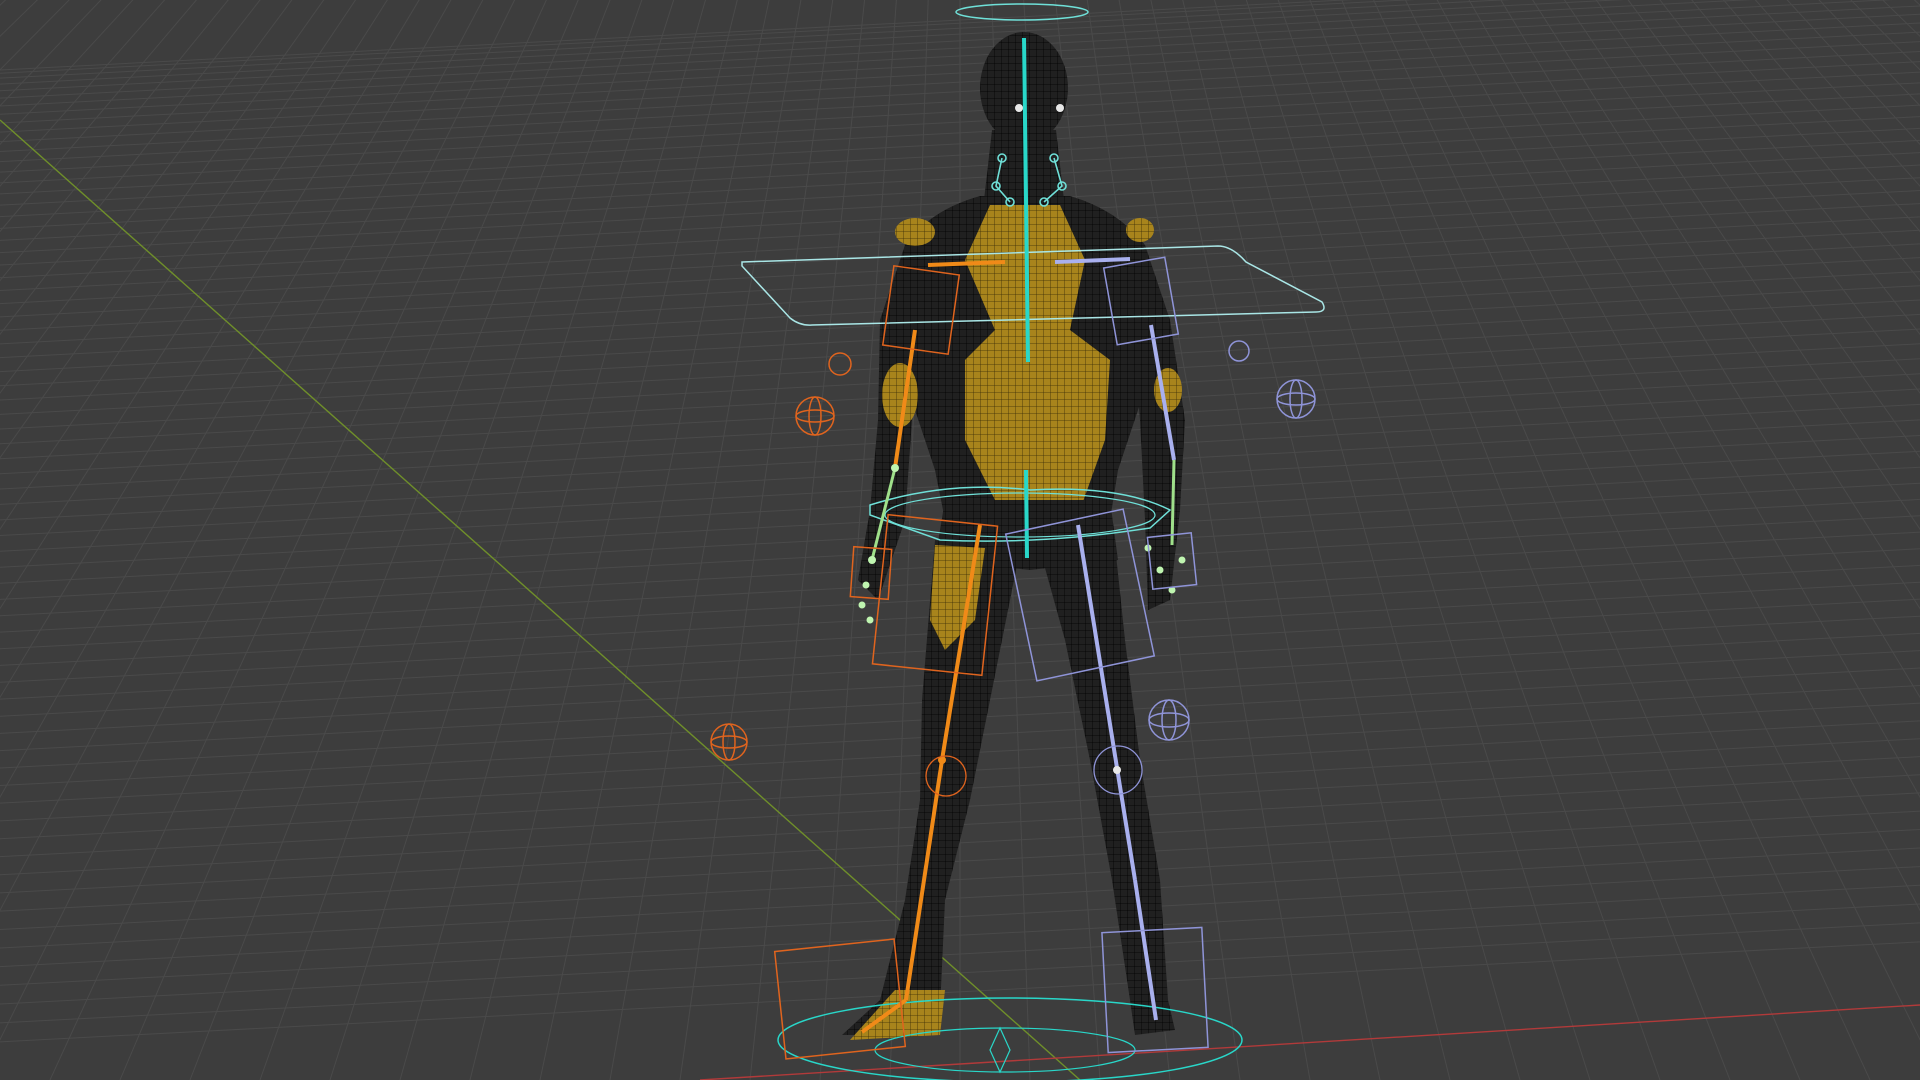 Image resolution: width=1920 pixels, height=1080 pixels. Describe the element at coordinates (895, 468) in the screenshot. I see `left-elbow-joint` at that location.